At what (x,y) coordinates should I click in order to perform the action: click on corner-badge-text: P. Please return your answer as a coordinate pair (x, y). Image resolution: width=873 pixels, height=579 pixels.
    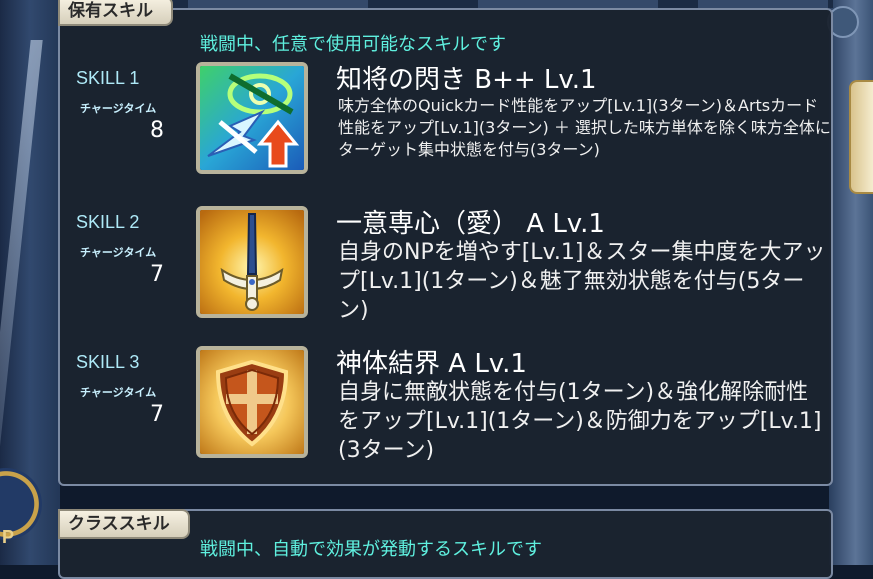
    Looking at the image, I should click on (8, 537).